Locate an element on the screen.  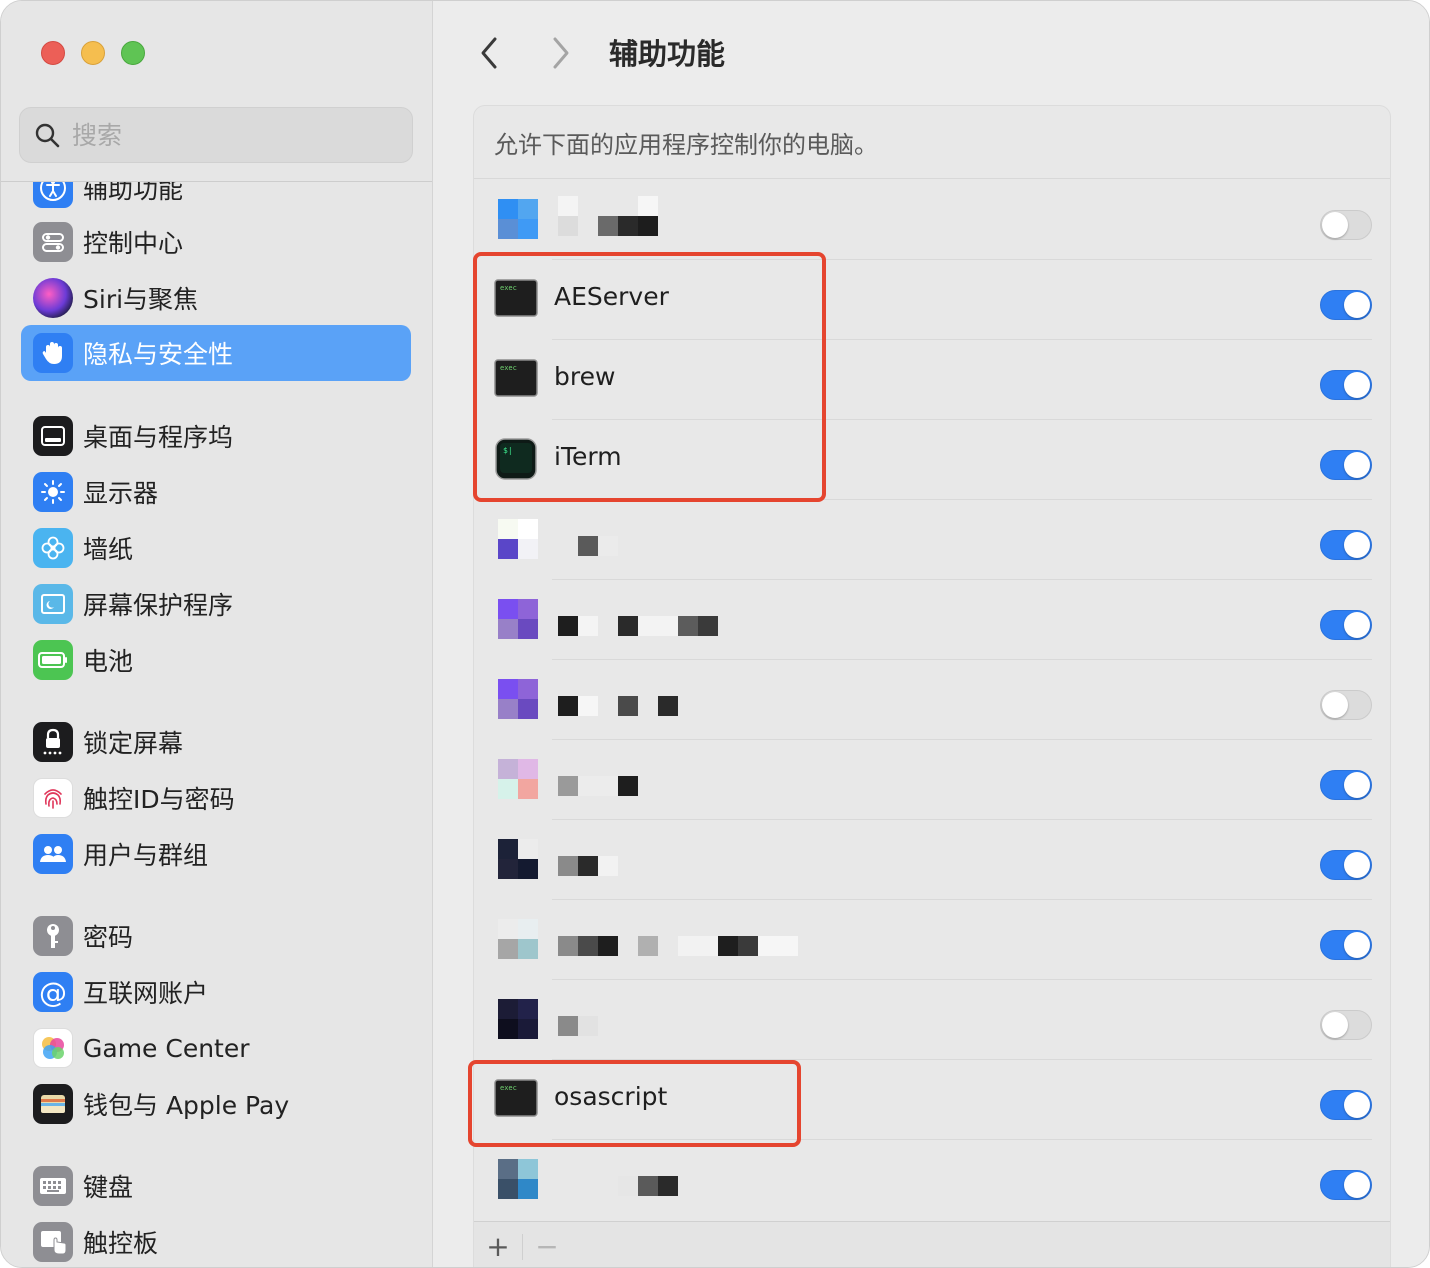
search-field is located at coordinates (216, 135).